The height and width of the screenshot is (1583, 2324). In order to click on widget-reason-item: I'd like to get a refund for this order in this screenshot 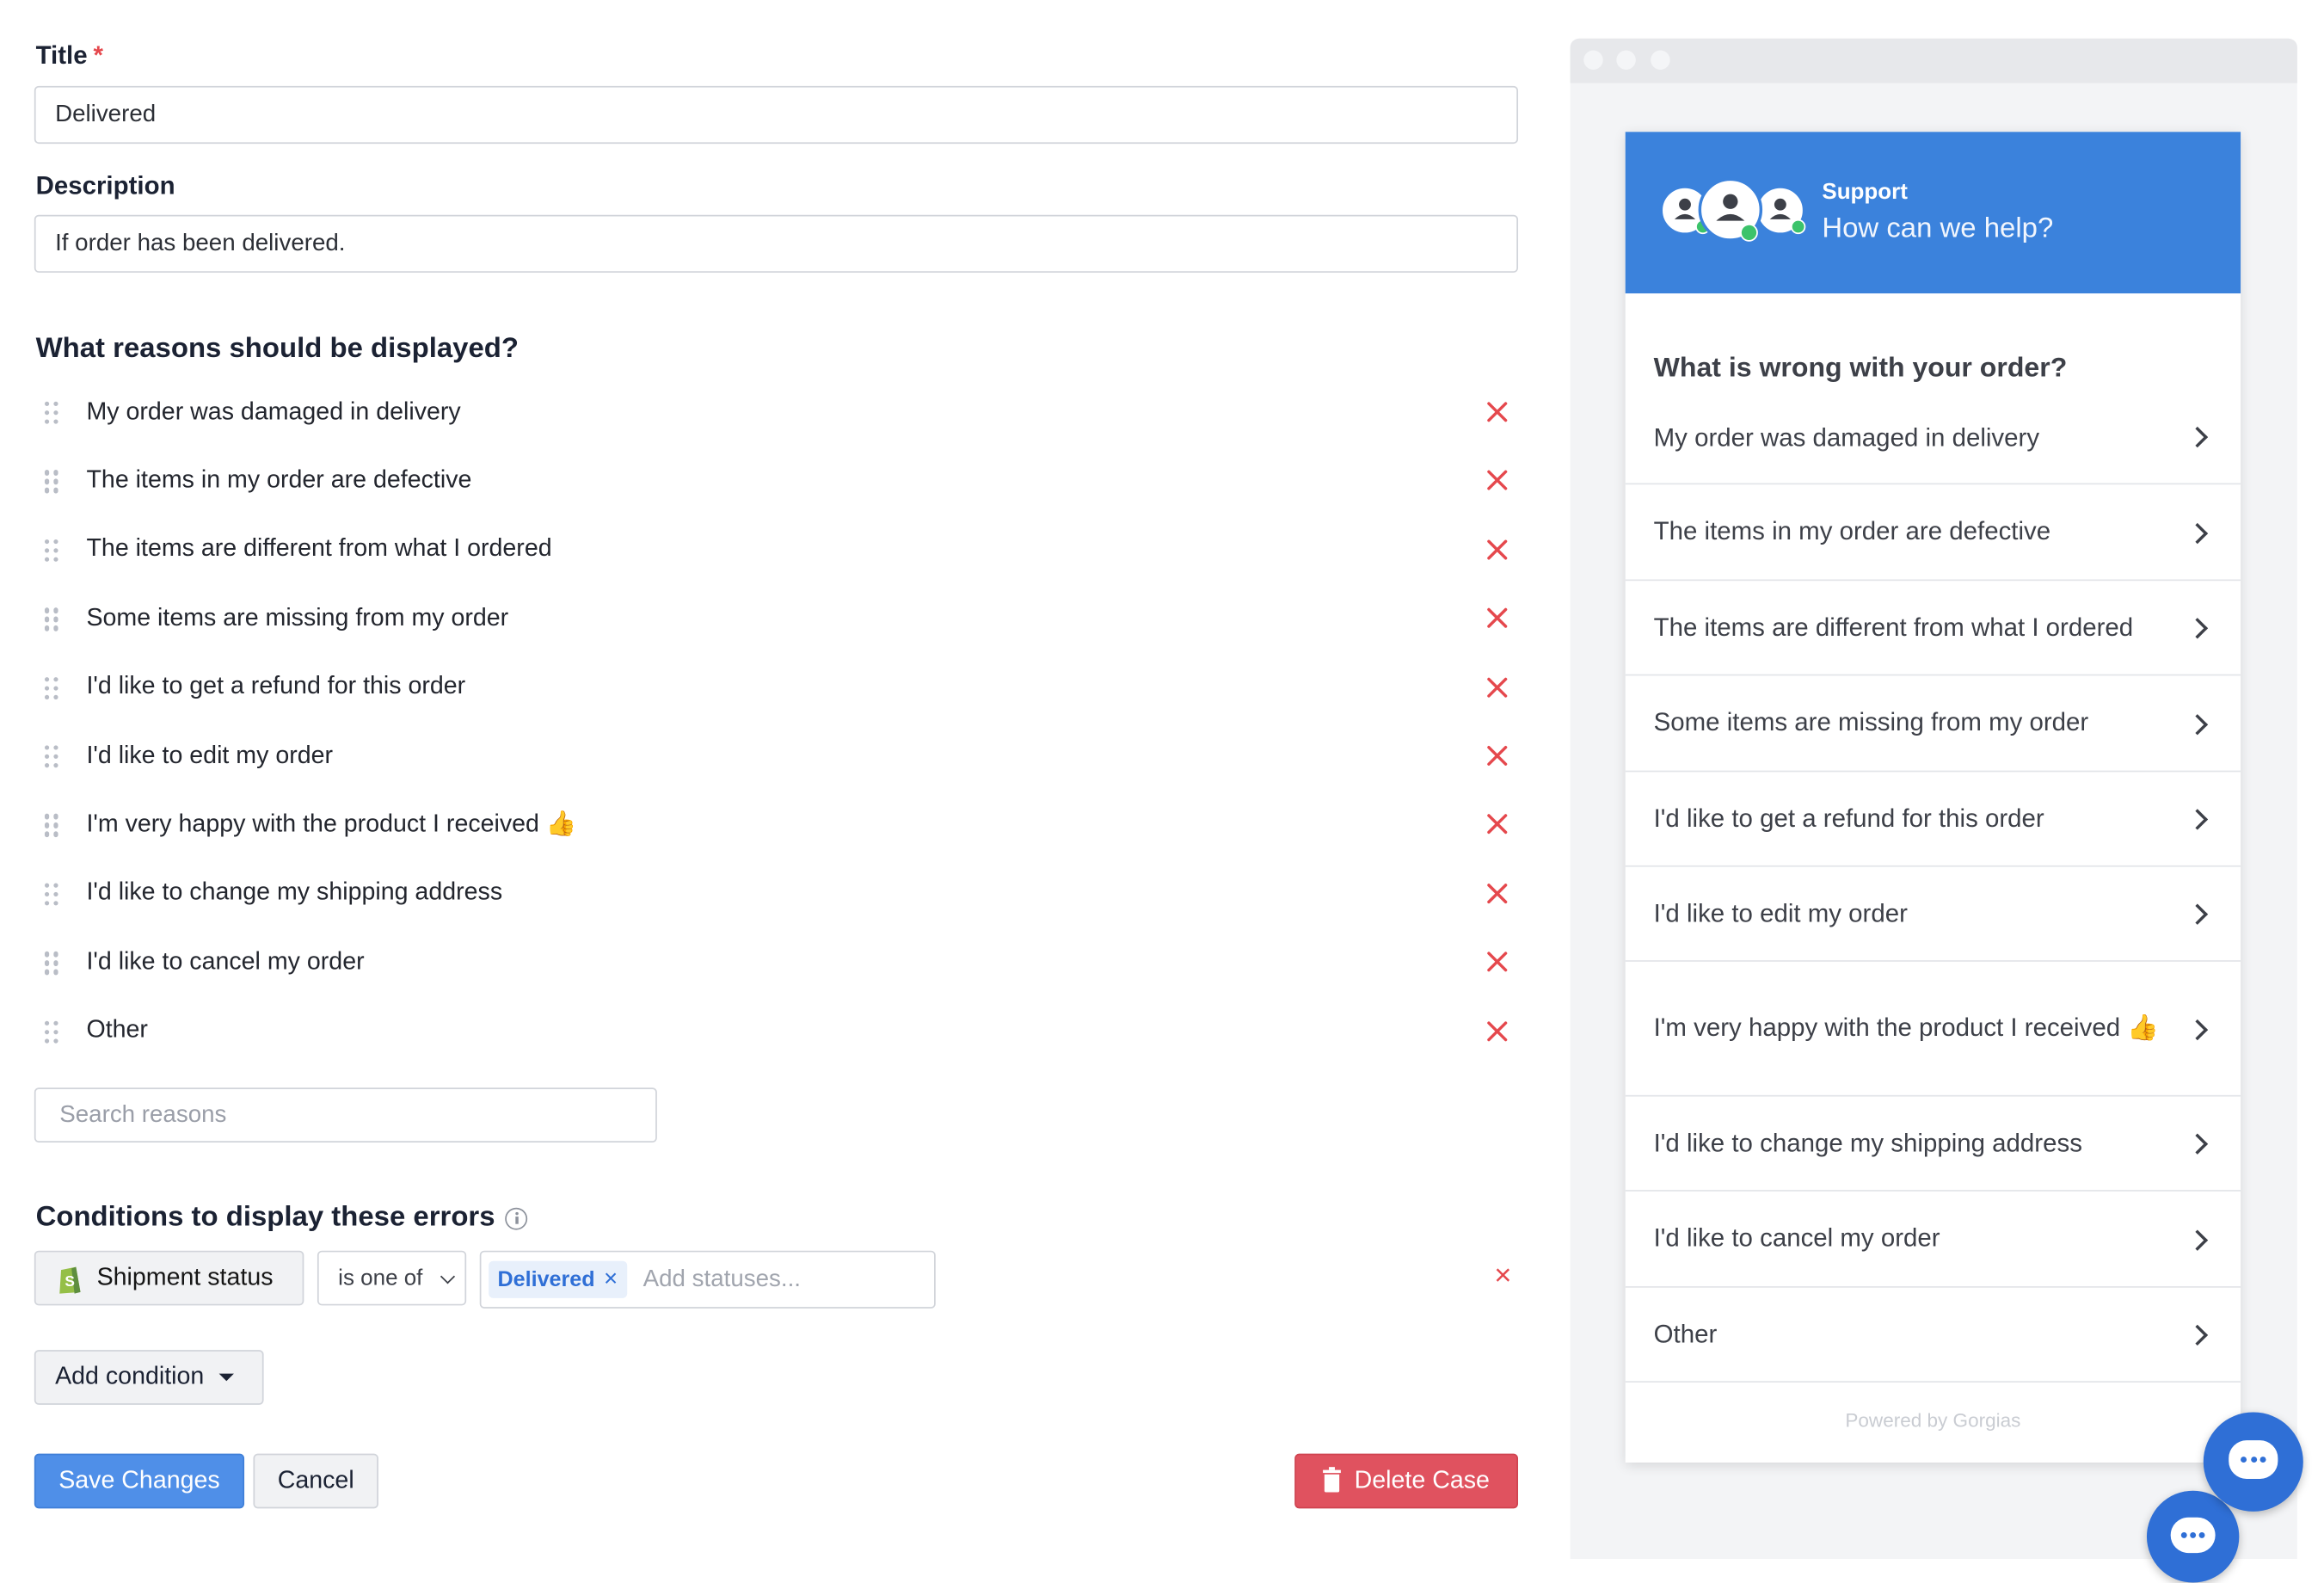, I will do `click(1933, 819)`.